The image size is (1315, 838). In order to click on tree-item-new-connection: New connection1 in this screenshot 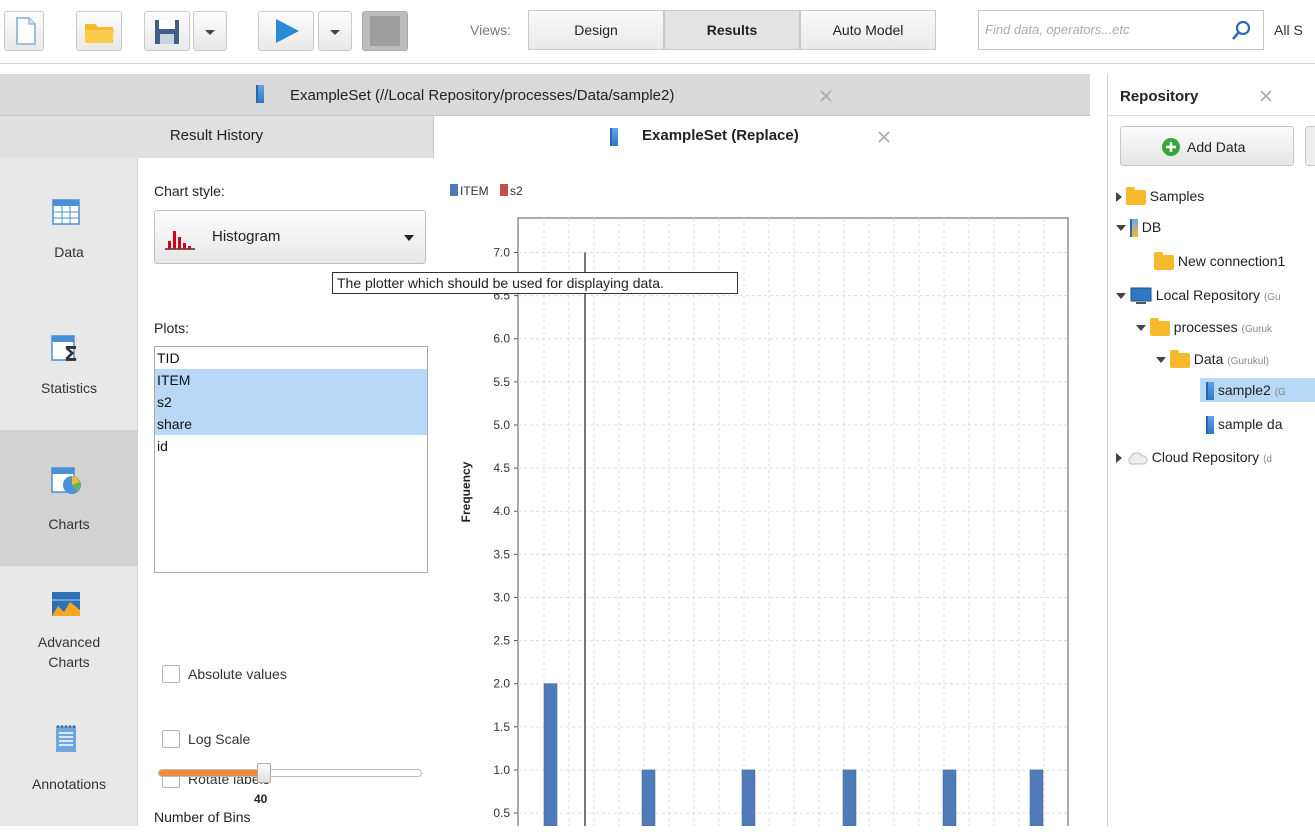, I will do `click(1219, 261)`.